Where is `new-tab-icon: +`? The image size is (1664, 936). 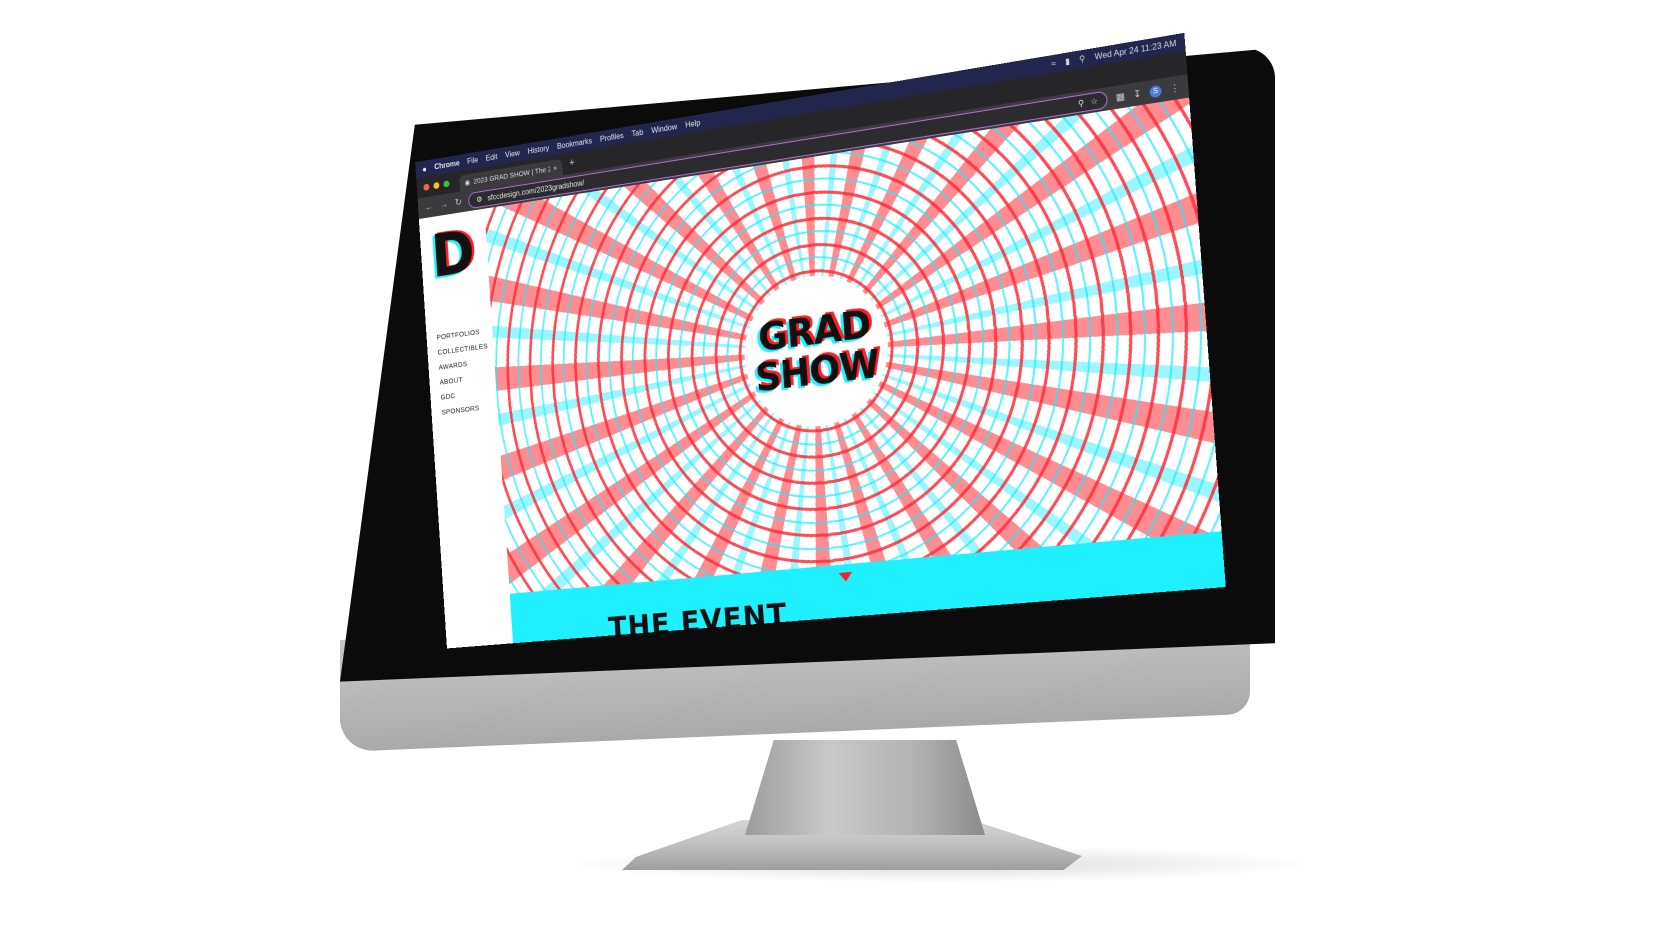 new-tab-icon: + is located at coordinates (572, 163).